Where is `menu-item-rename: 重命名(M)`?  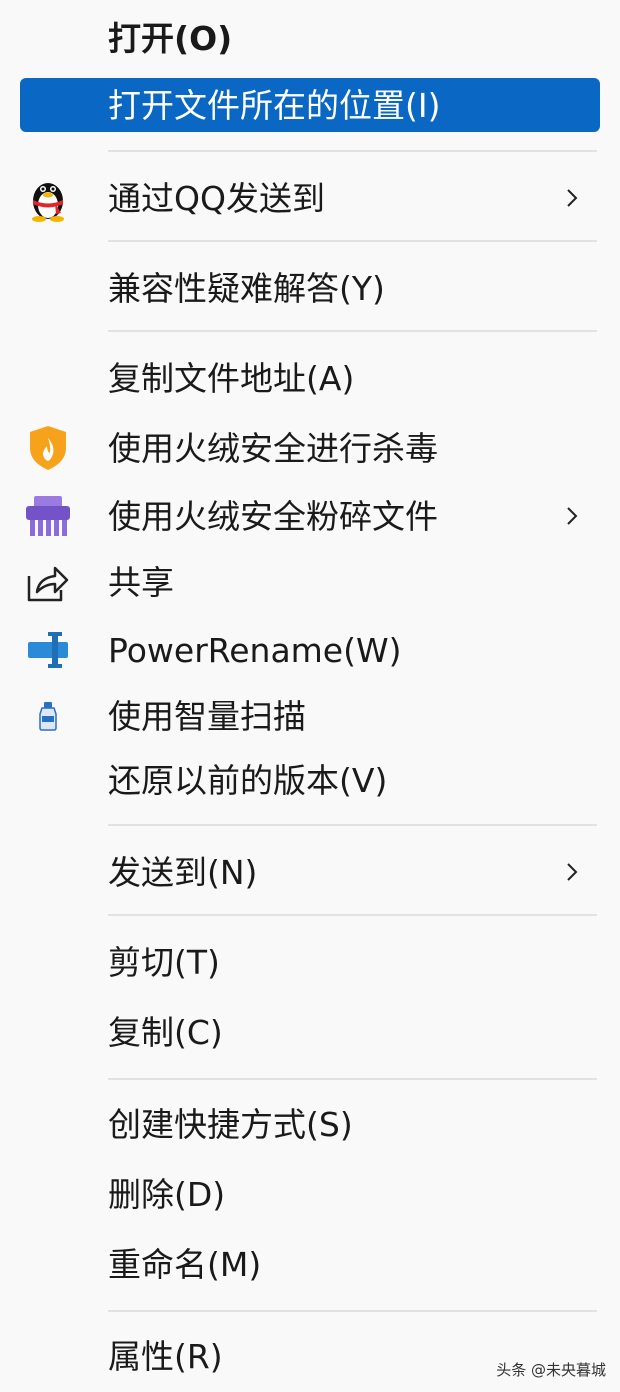 menu-item-rename: 重命名(M) is located at coordinates (310, 1264).